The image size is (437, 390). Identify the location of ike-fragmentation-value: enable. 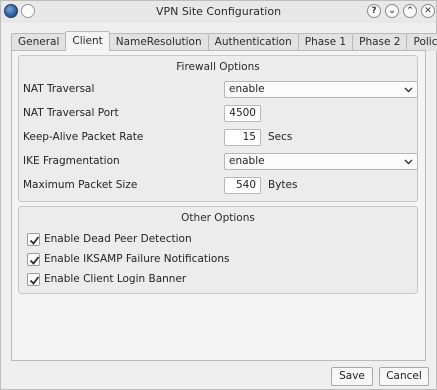
(247, 161).